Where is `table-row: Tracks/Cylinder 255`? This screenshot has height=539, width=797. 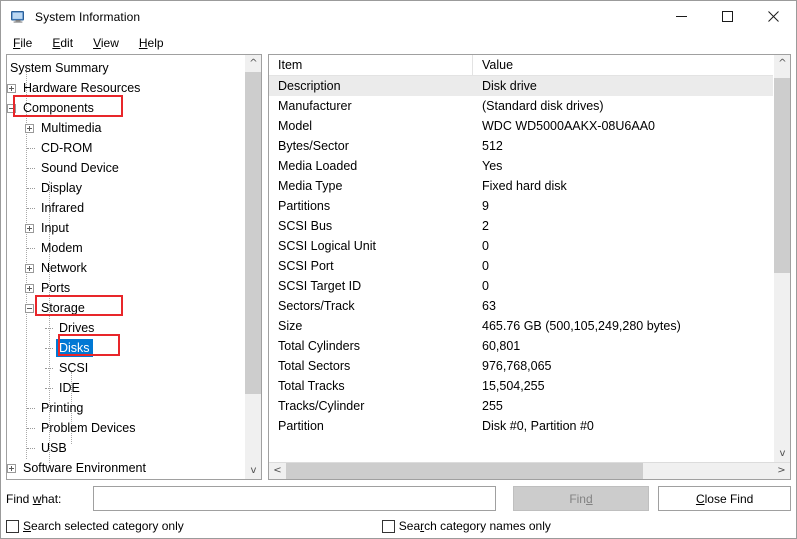
table-row: Tracks/Cylinder 255 is located at coordinates (521, 406).